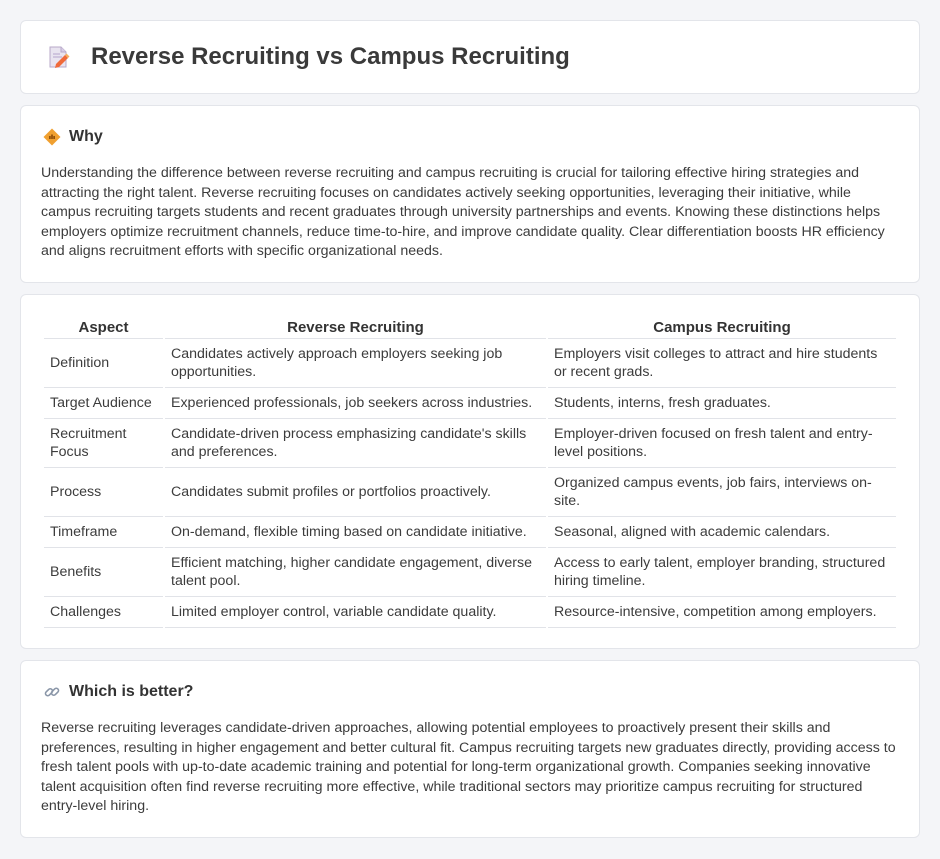 Image resolution: width=940 pixels, height=859 pixels. Describe the element at coordinates (103, 403) in the screenshot. I see `aspect-cell: Target Audience` at that location.